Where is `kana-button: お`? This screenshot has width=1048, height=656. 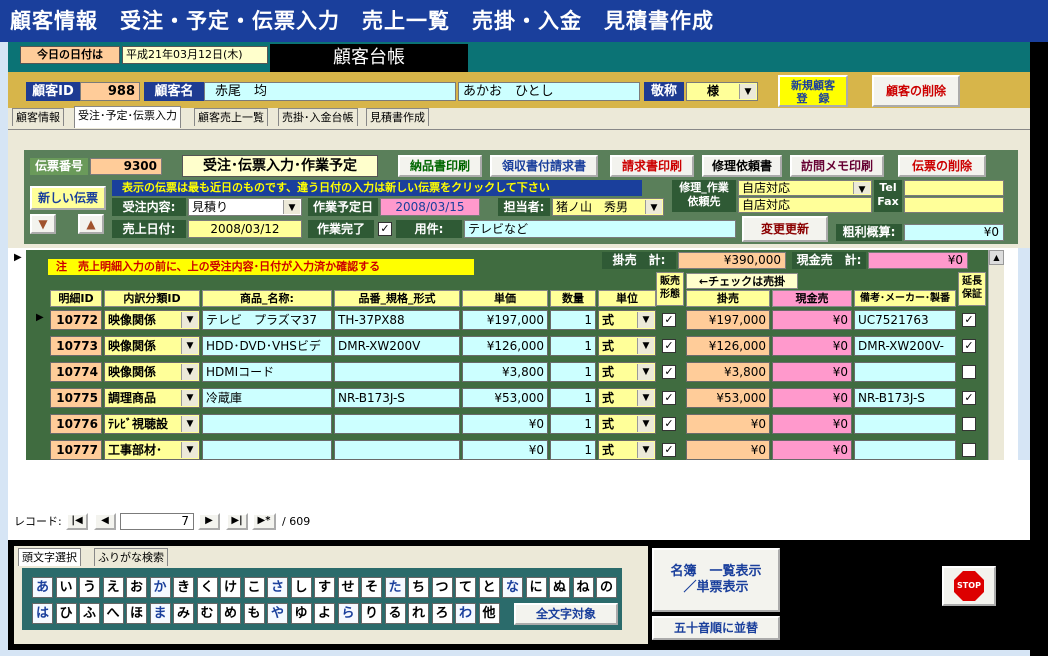
kana-button: お is located at coordinates (136, 587).